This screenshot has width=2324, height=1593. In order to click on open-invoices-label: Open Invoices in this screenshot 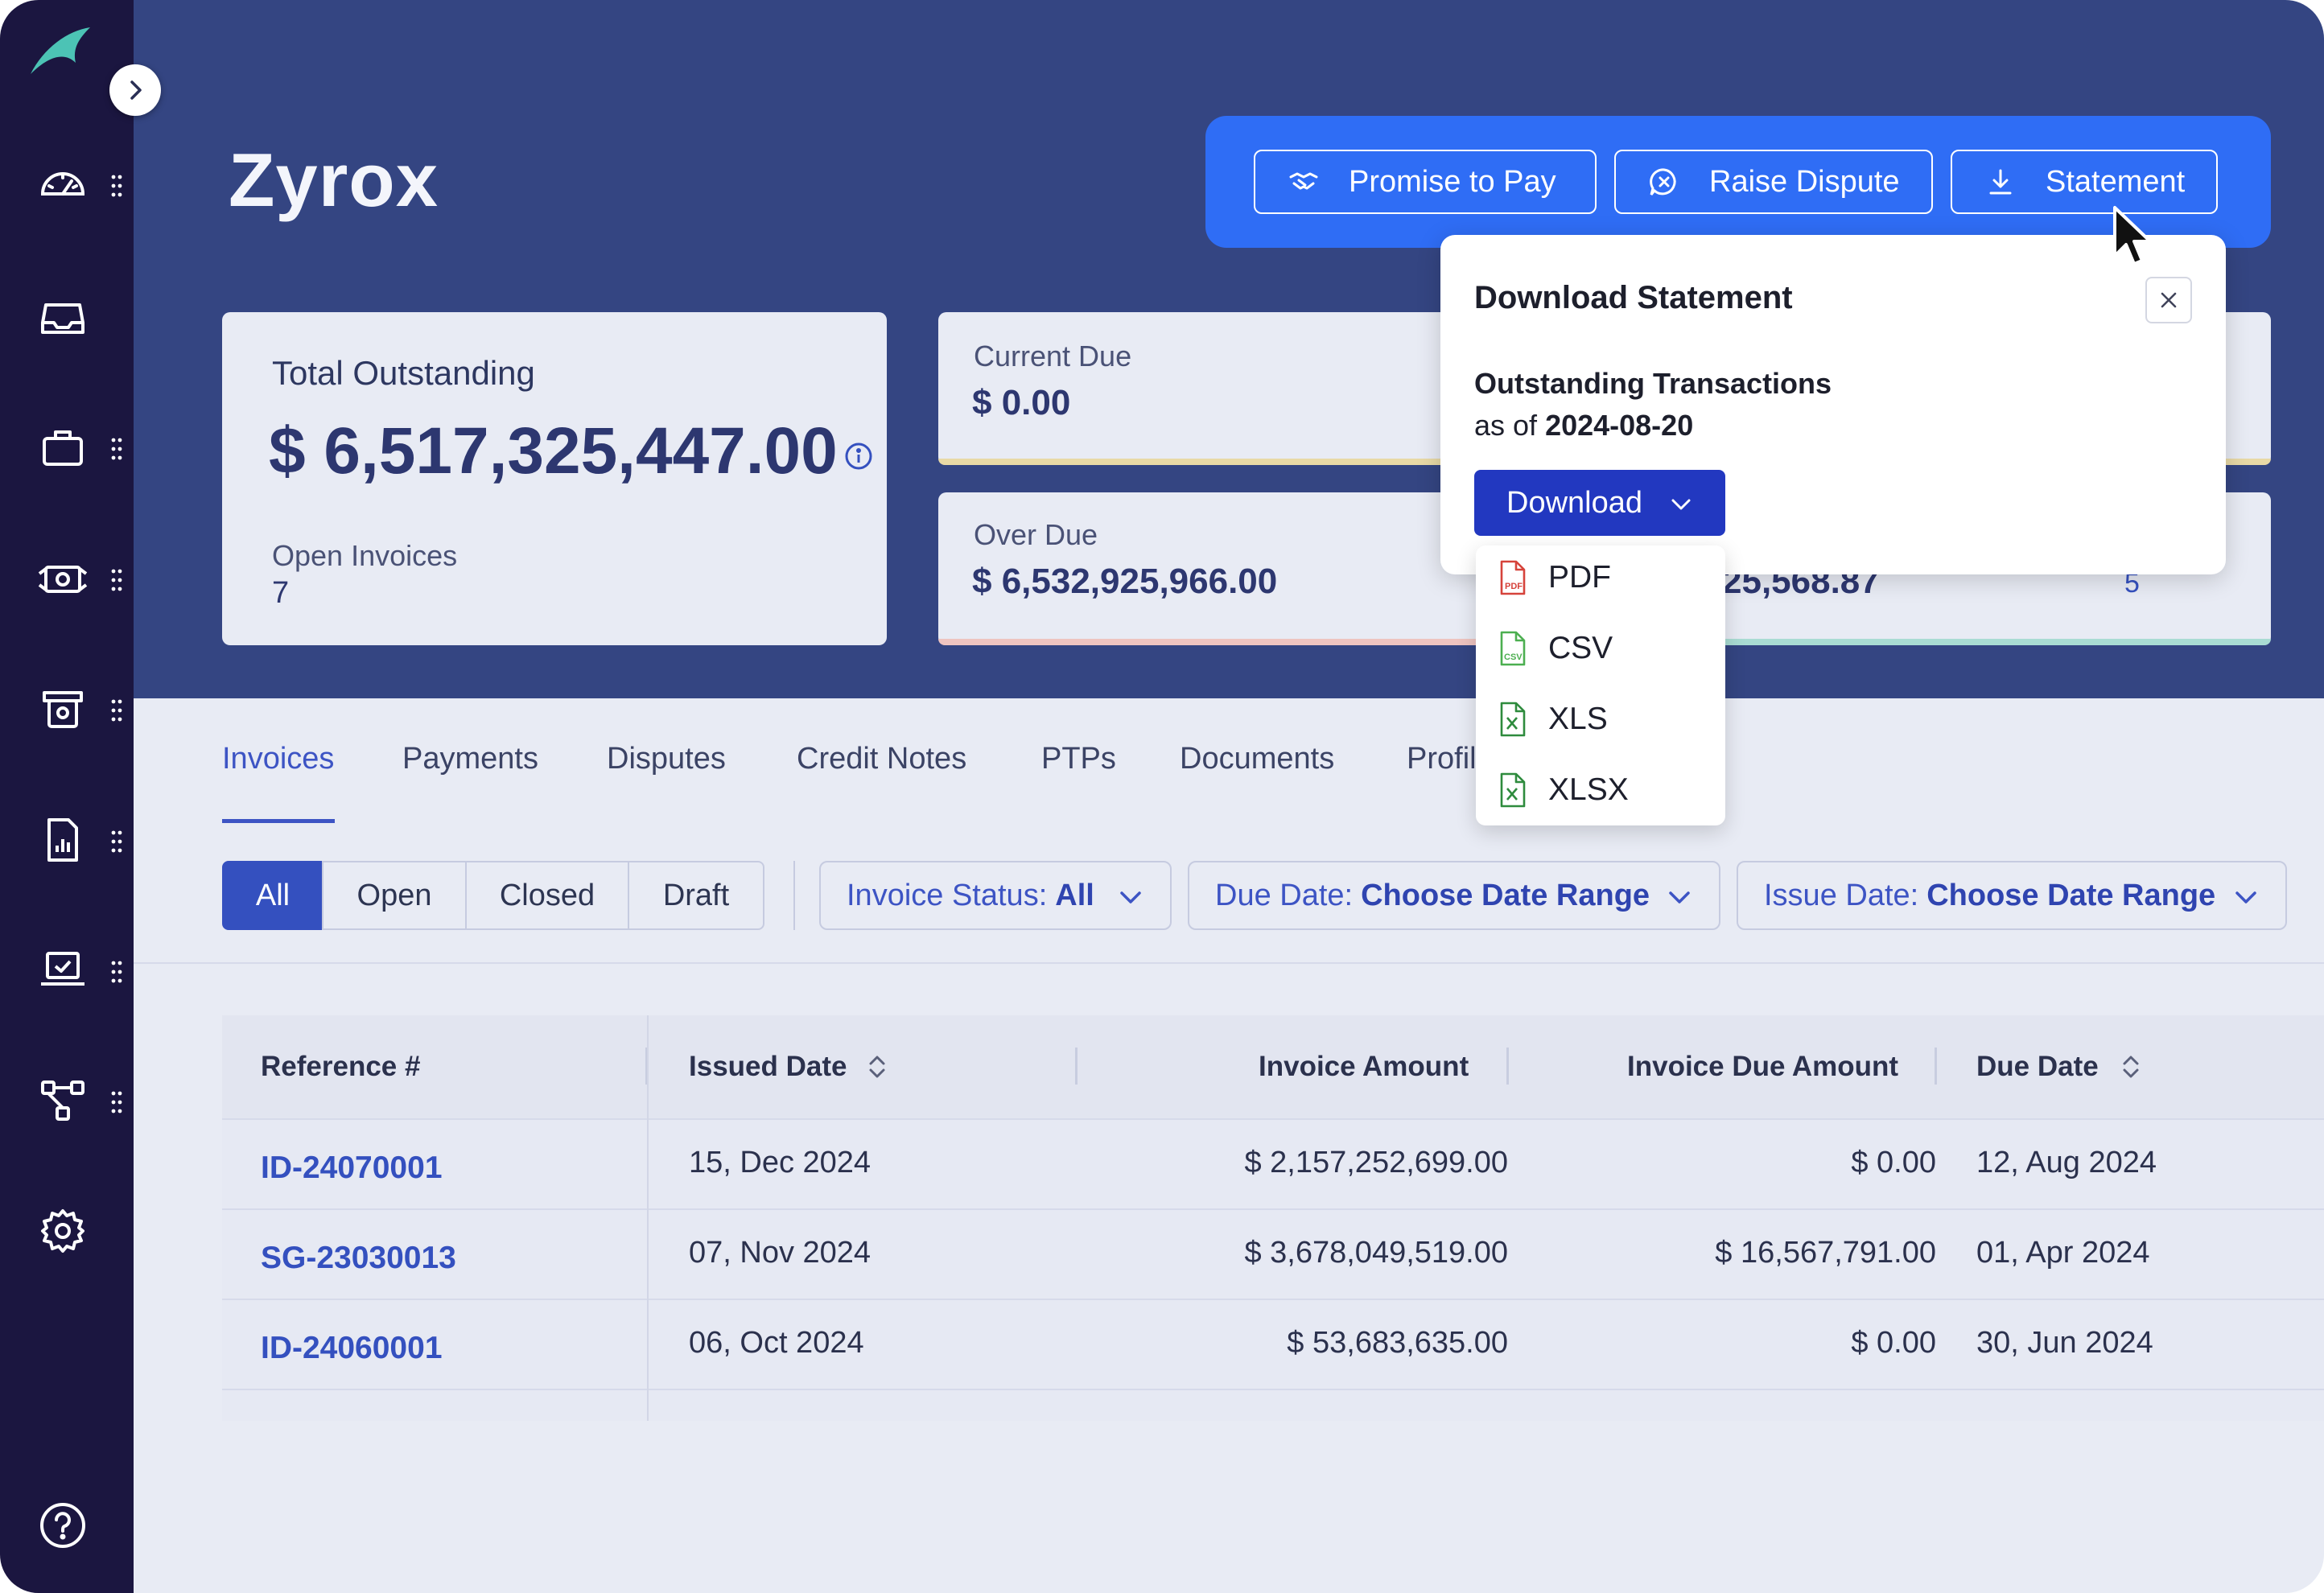, I will do `click(365, 555)`.